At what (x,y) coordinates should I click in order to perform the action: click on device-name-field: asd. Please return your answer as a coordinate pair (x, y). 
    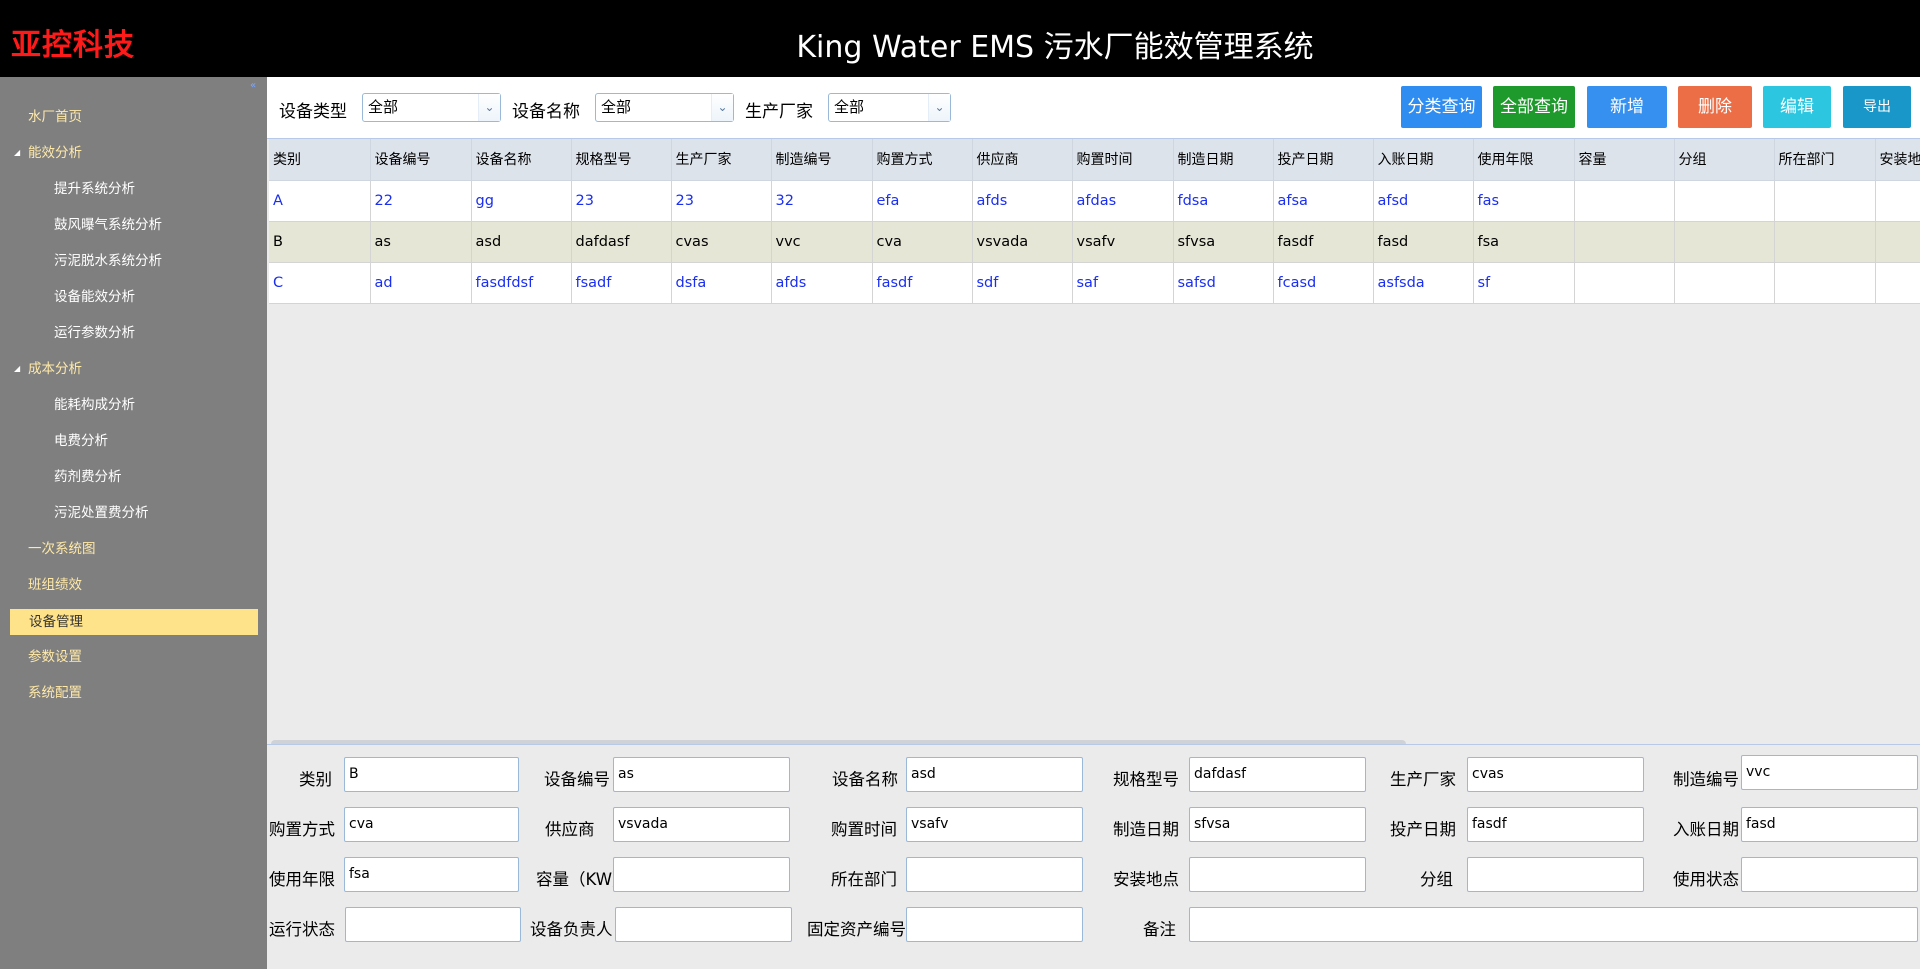
    Looking at the image, I should click on (994, 774).